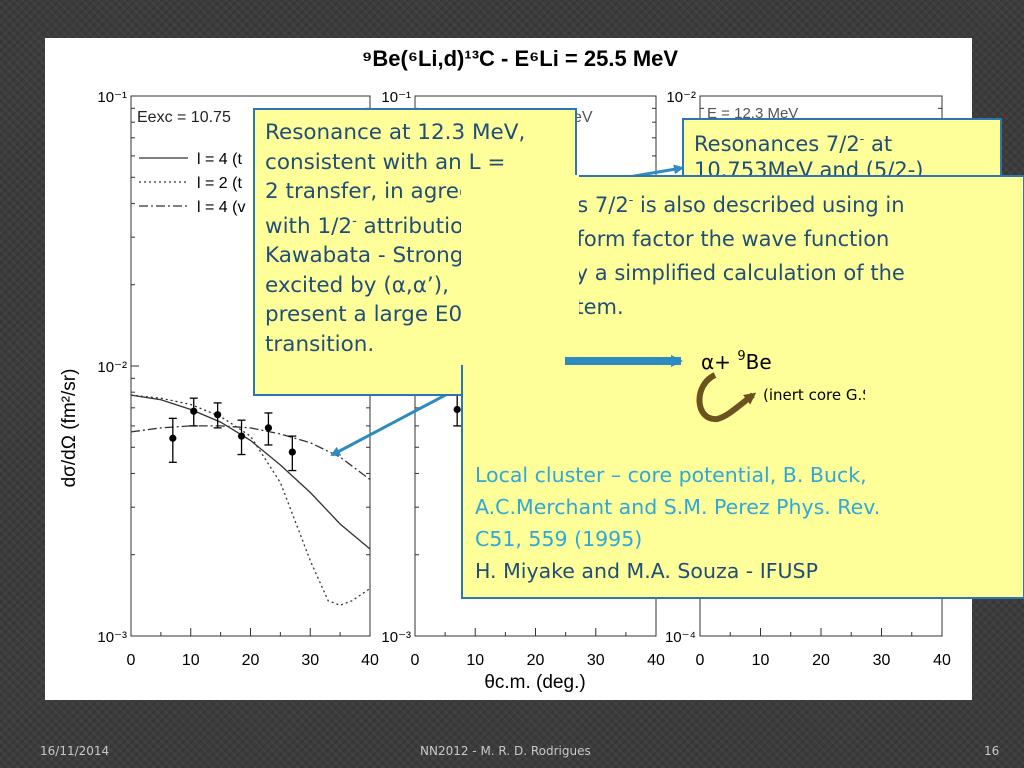 The image size is (1024, 768). I want to click on curve-dotted, so click(250, 500).